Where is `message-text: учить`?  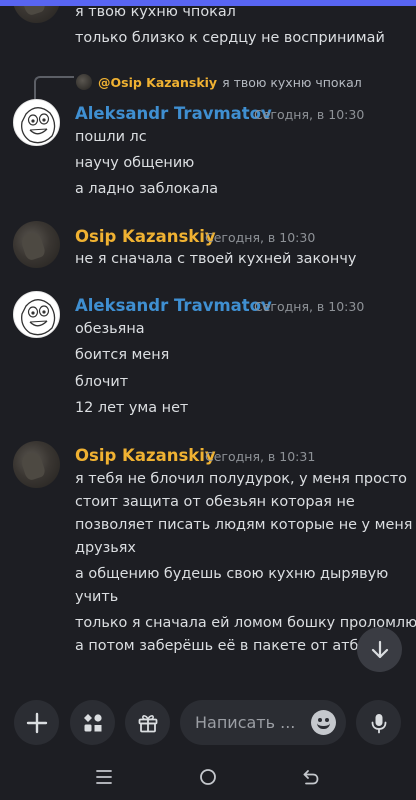
message-text: учить is located at coordinates (97, 597).